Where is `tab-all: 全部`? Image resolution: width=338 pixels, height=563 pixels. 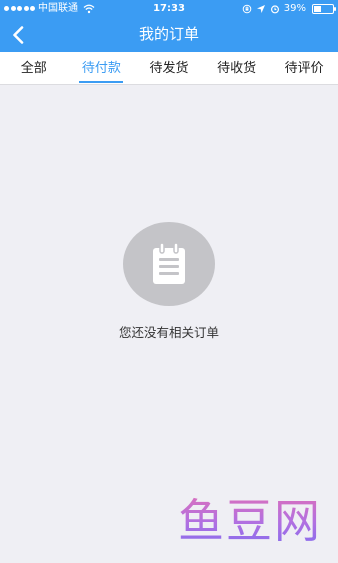 tab-all: 全部 is located at coordinates (34, 68).